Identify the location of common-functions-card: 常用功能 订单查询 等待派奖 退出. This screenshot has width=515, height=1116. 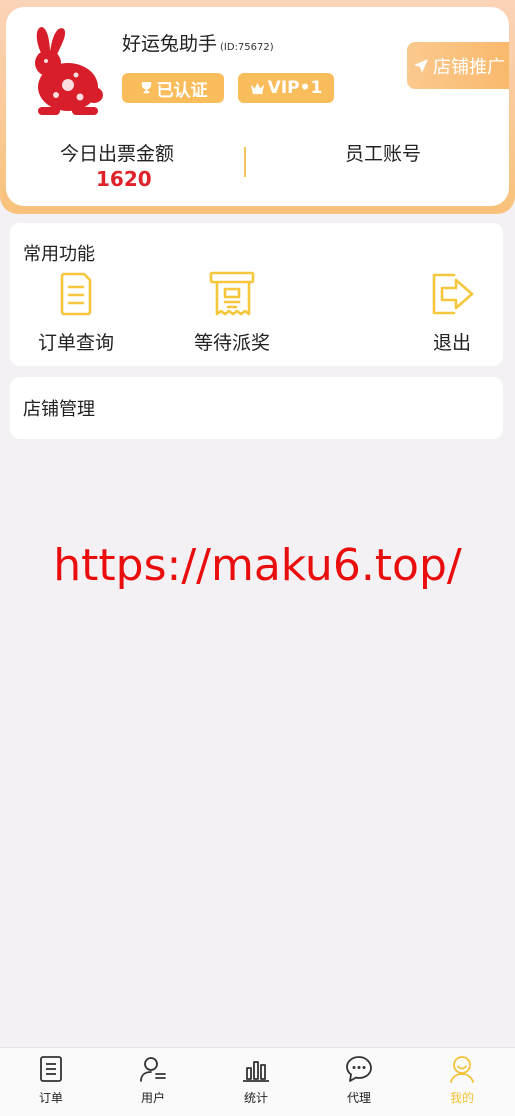
(256, 294).